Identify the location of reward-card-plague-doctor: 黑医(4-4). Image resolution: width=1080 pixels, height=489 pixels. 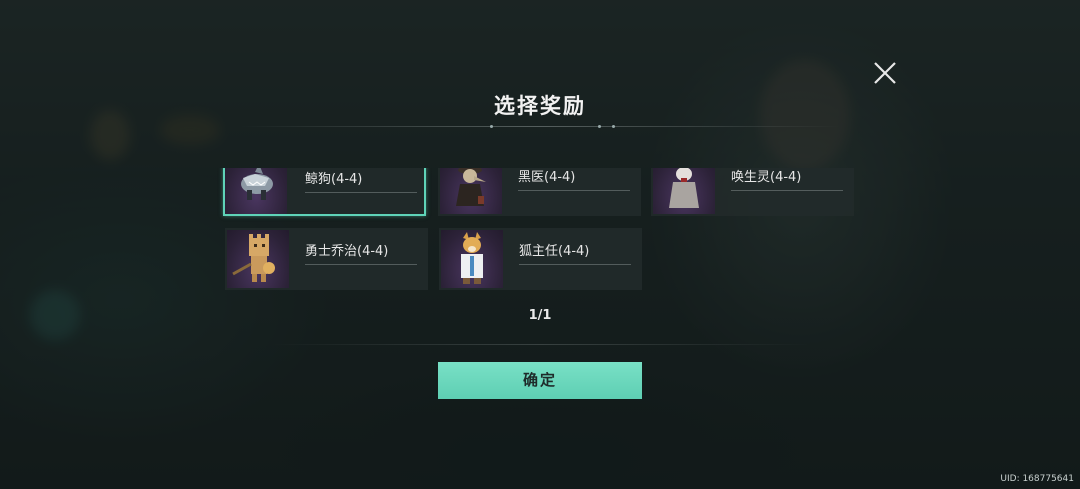
(539, 192).